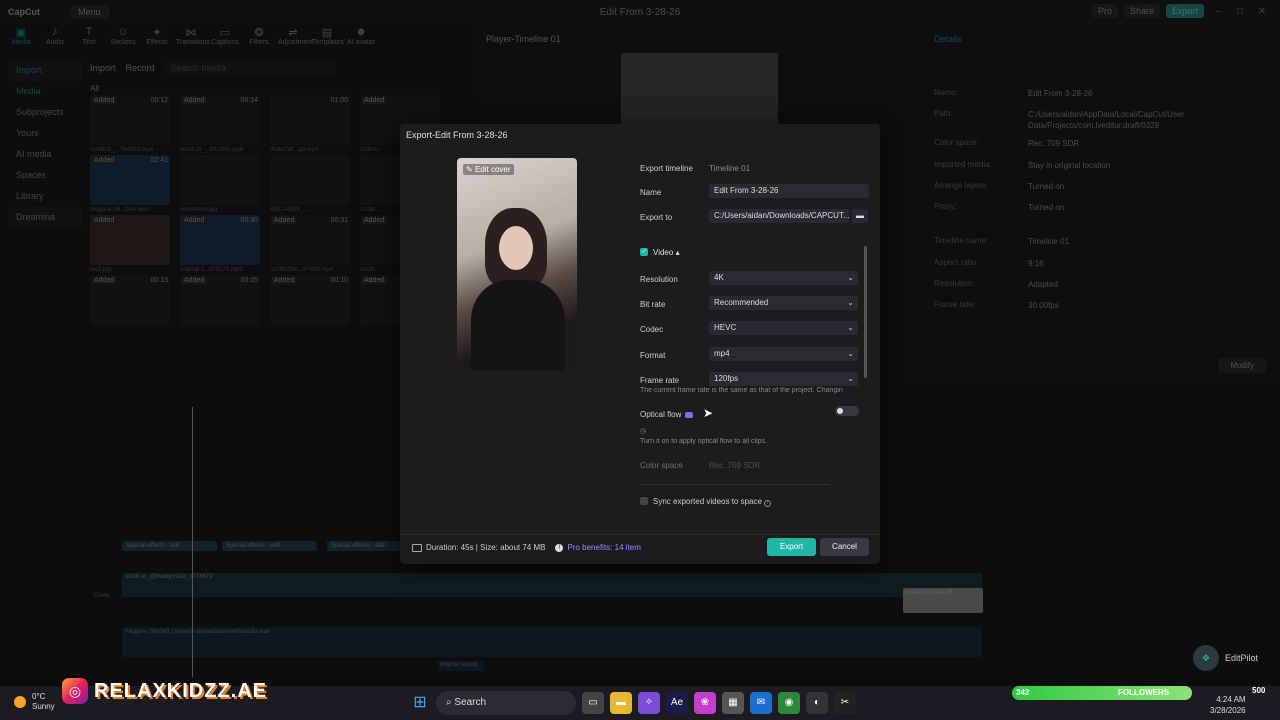 This screenshot has width=1280, height=720. I want to click on weather-widget: 0°C Sunny, so click(34, 702).